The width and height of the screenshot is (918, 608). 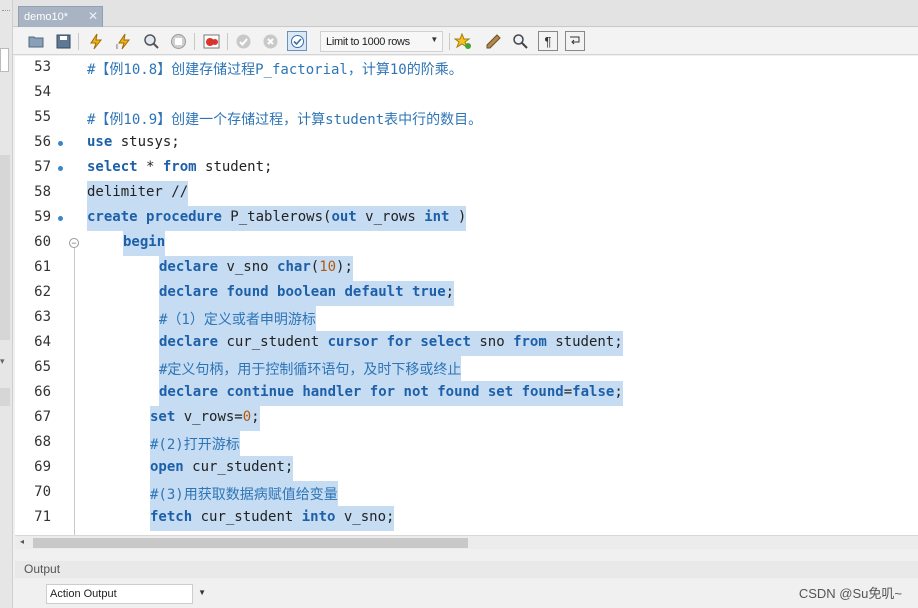 What do you see at coordinates (22, 541) in the screenshot?
I see `scroll-left-icon: ◂` at bounding box center [22, 541].